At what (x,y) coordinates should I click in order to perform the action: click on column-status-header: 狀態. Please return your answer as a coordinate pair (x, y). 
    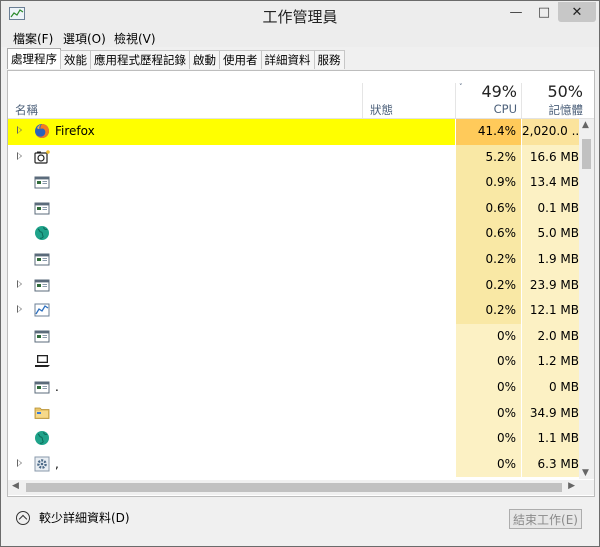
    Looking at the image, I should click on (381, 110).